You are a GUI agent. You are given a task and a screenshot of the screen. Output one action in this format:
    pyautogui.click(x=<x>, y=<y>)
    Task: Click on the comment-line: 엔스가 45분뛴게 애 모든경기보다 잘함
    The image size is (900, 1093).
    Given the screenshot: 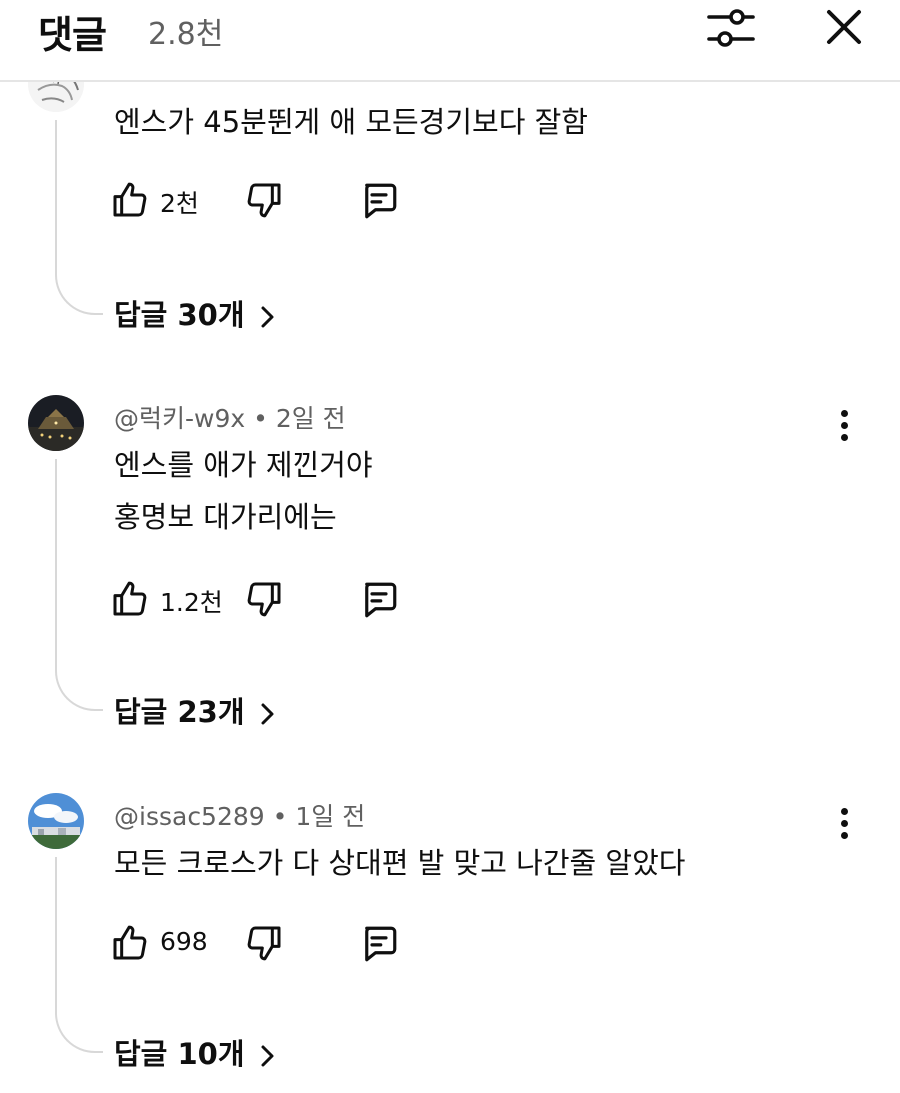 What is the action you would take?
    pyautogui.click(x=351, y=122)
    